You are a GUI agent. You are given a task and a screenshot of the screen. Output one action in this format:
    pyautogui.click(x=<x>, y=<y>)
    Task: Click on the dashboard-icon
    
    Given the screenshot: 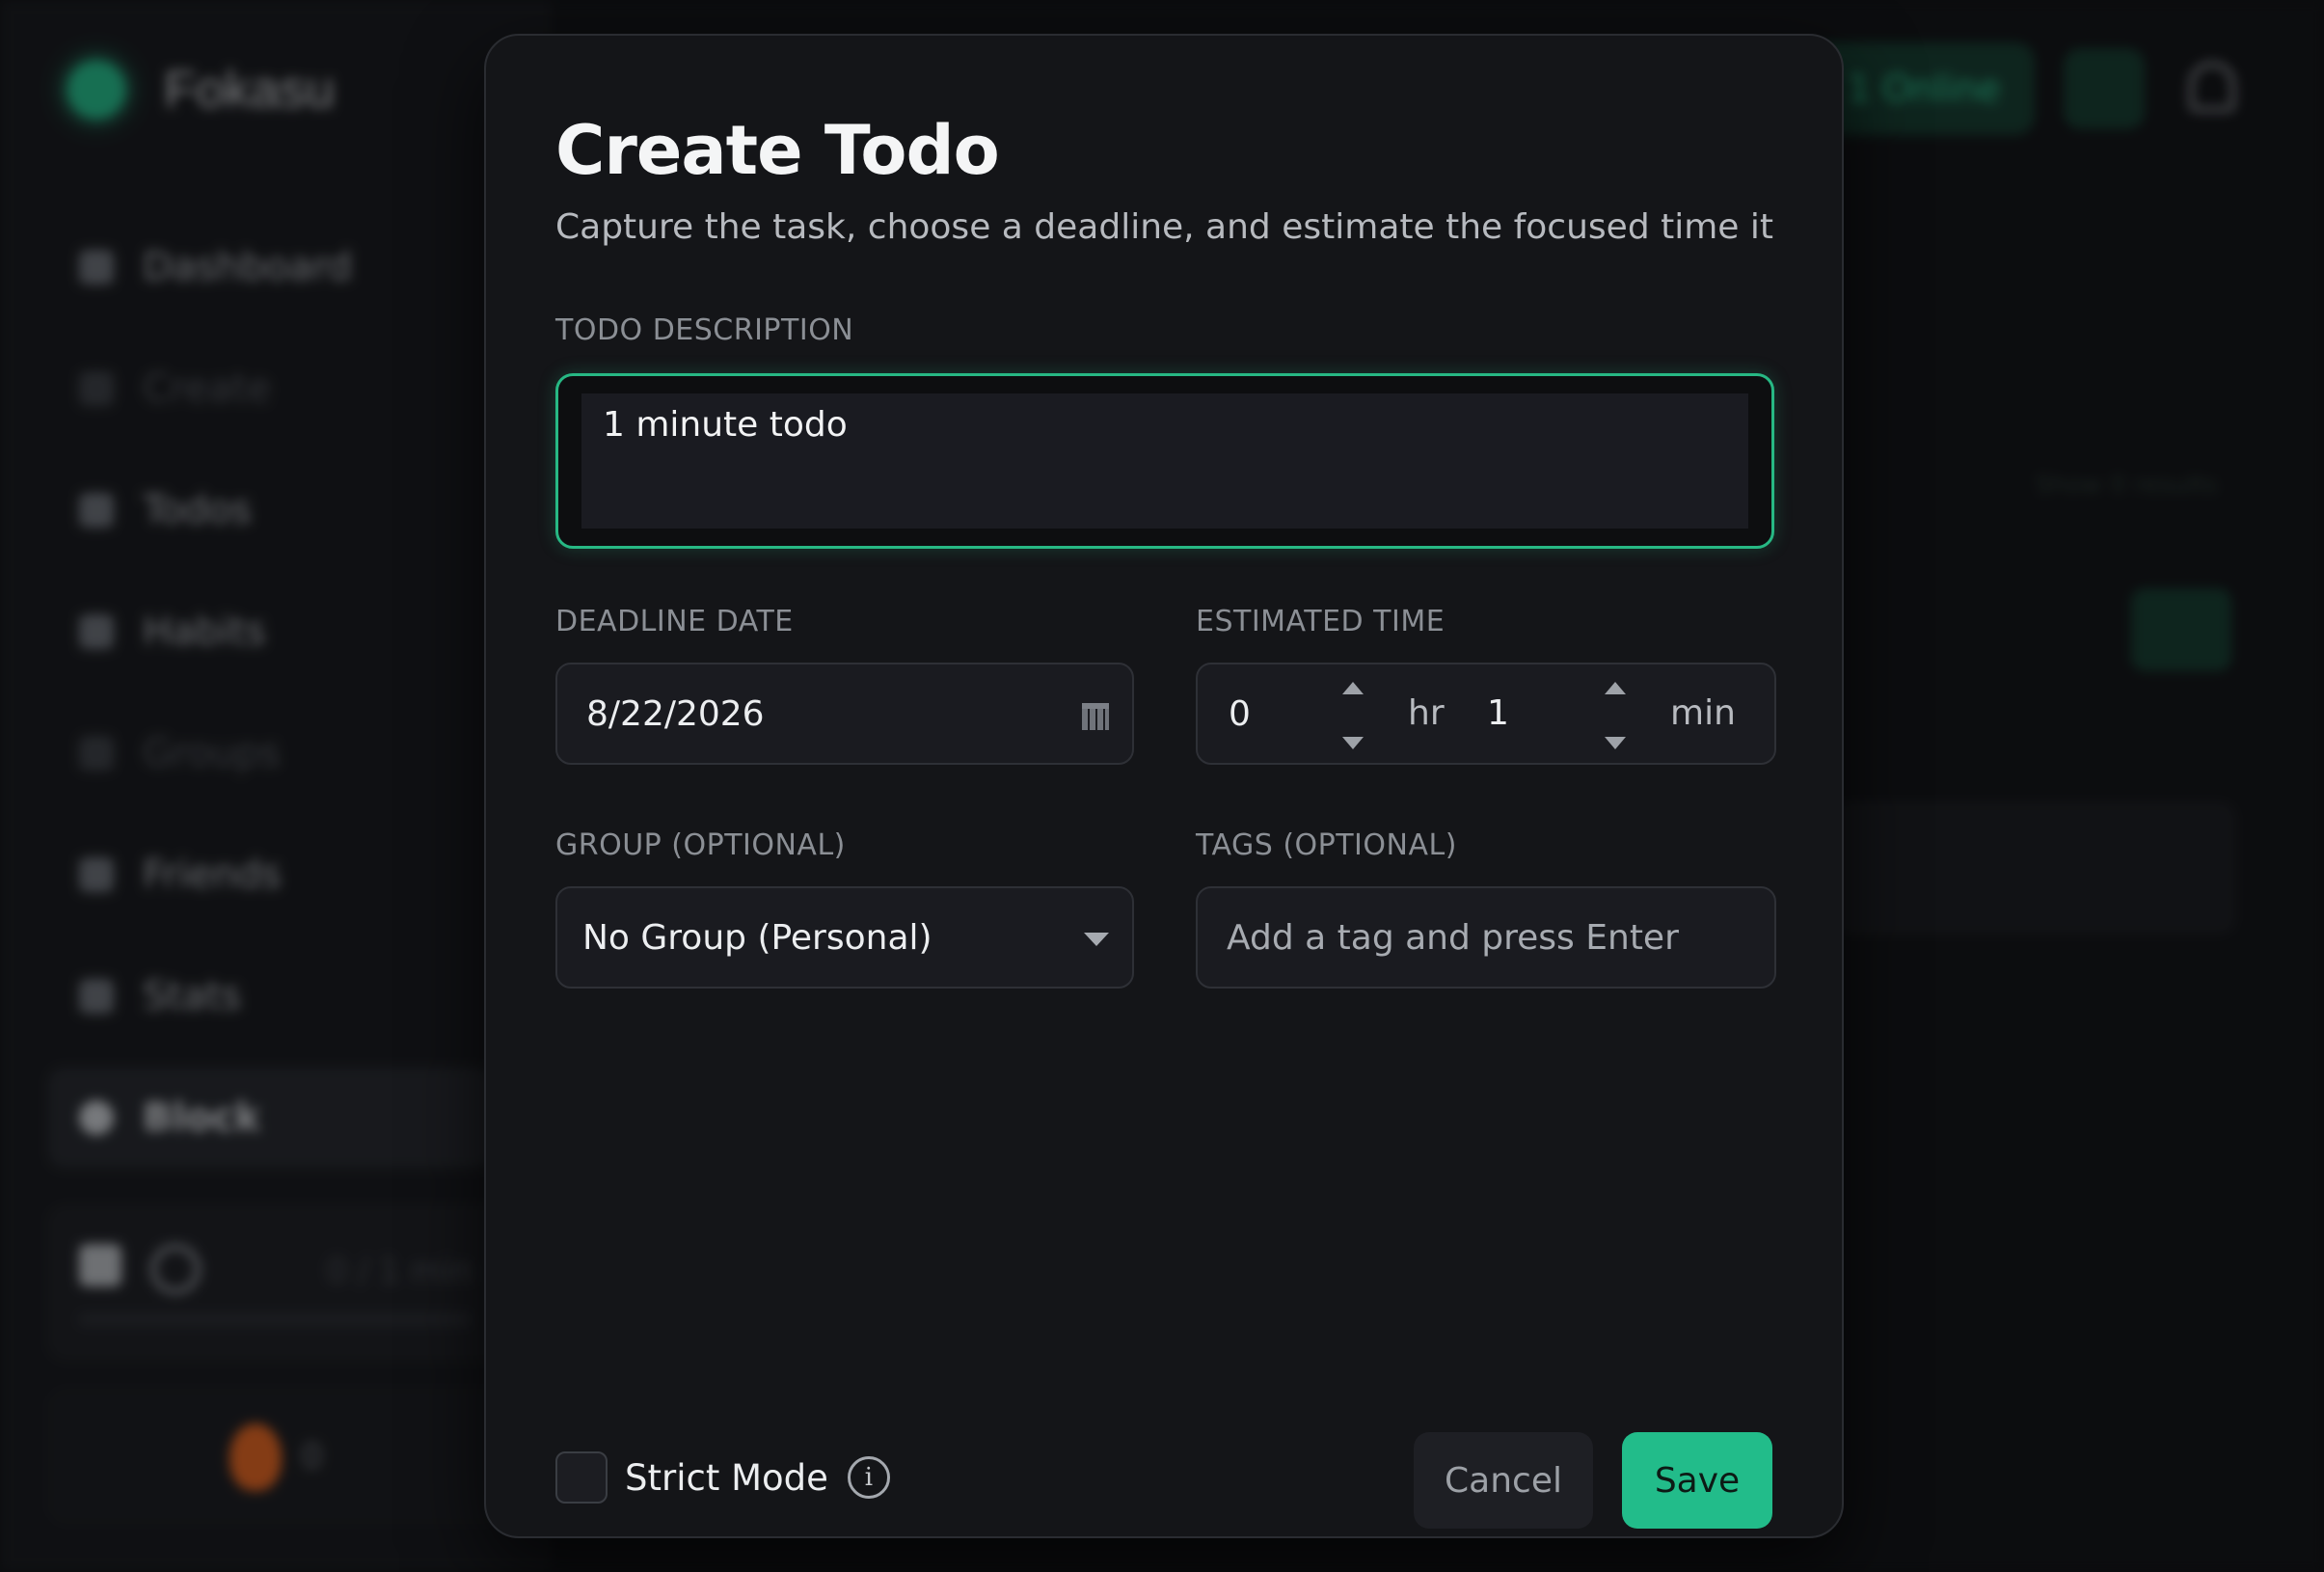 What is the action you would take?
    pyautogui.click(x=96, y=267)
    